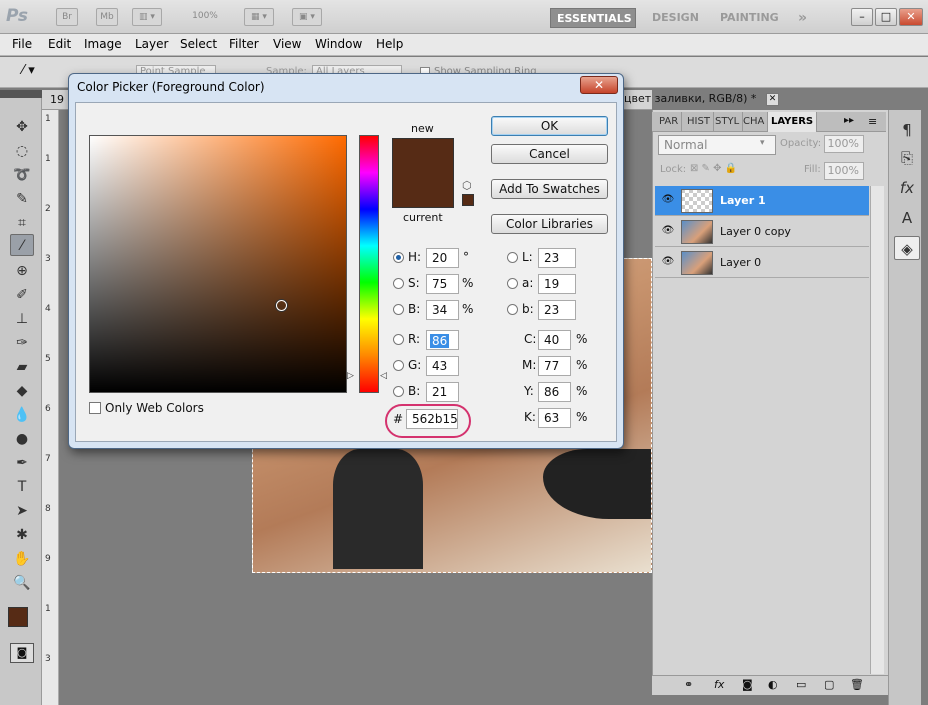 The width and height of the screenshot is (928, 705). Describe the element at coordinates (398, 257) in the screenshot. I see `radio-h` at that location.